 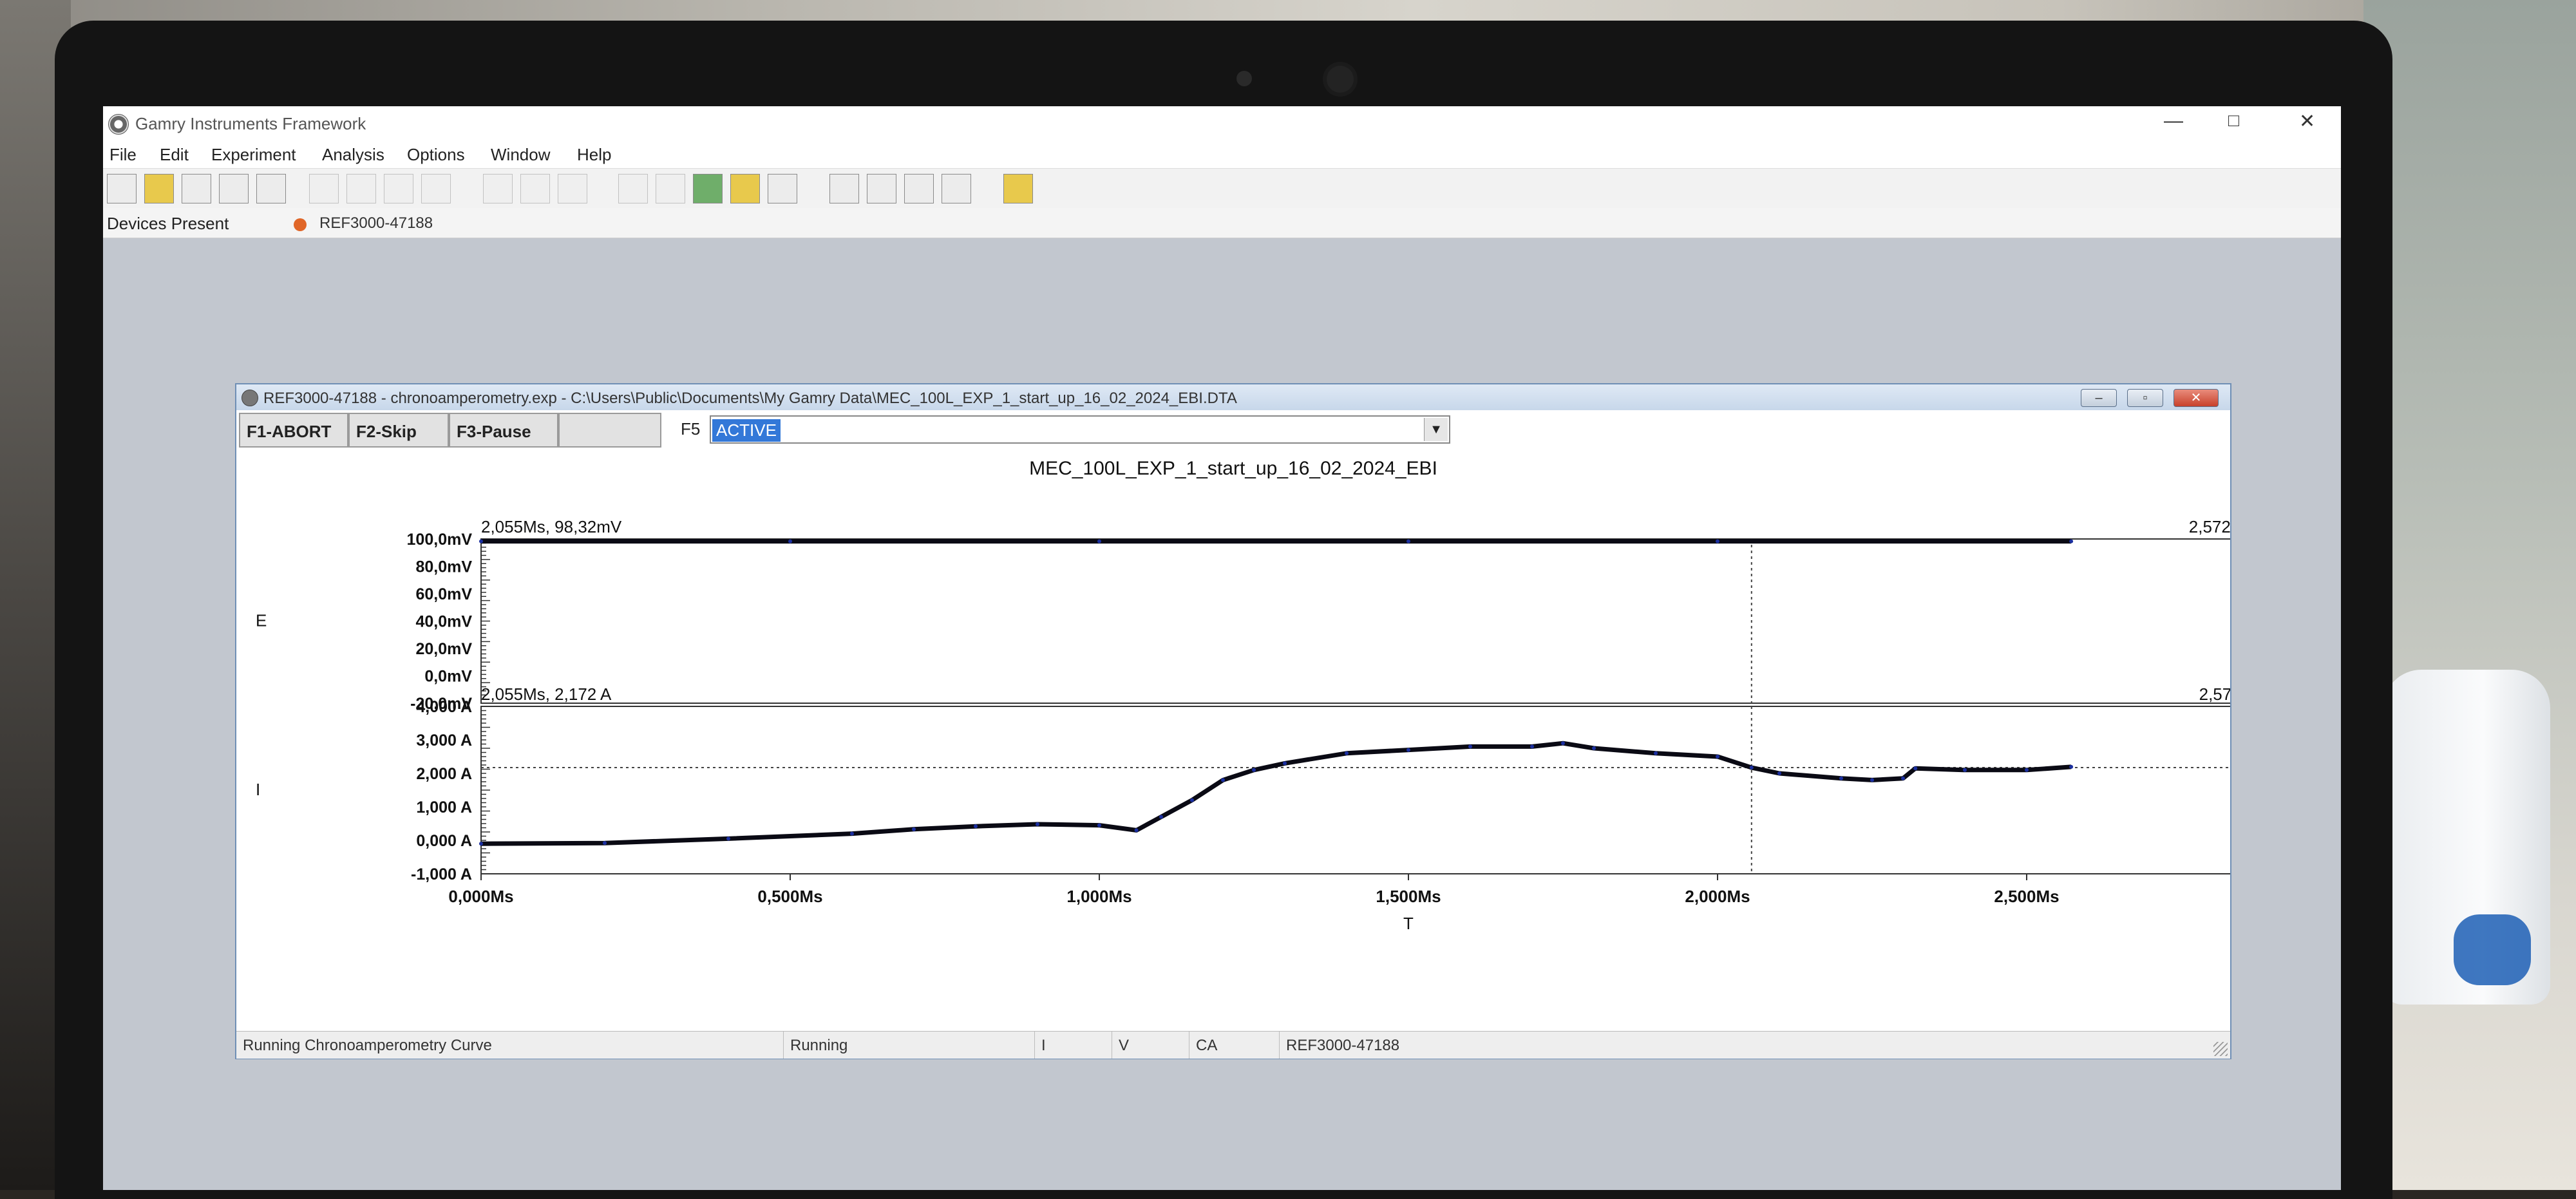 What do you see at coordinates (324, 188) in the screenshot?
I see `cut-icon` at bounding box center [324, 188].